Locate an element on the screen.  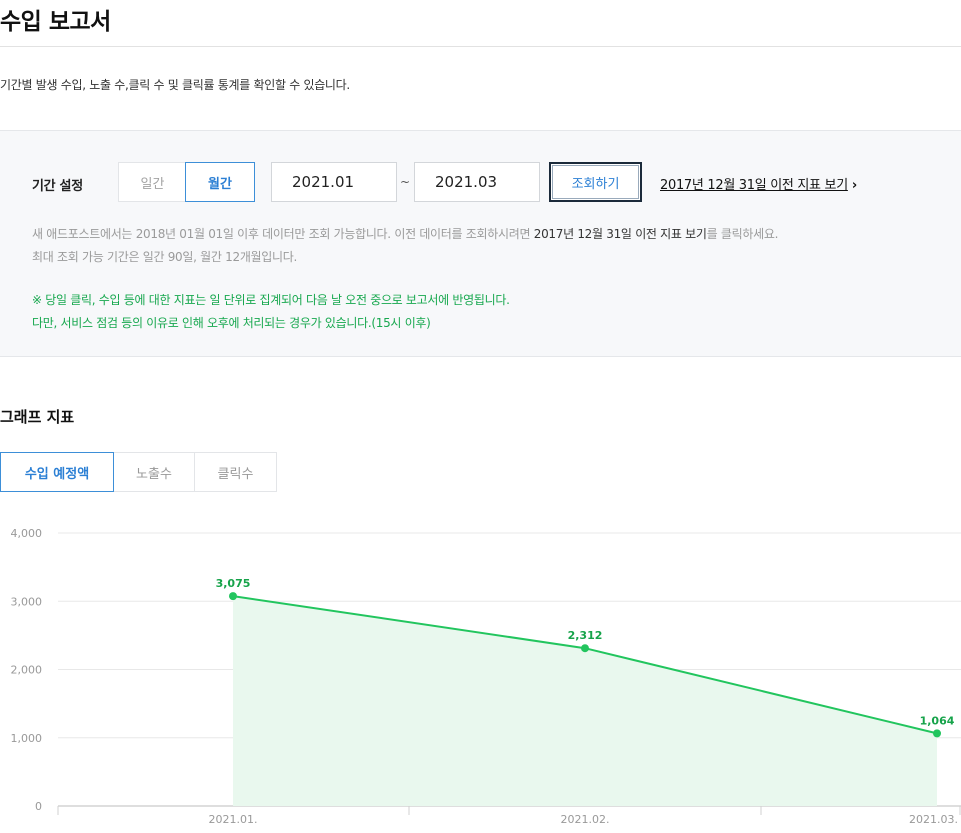
data-label: 2,312 is located at coordinates (585, 635).